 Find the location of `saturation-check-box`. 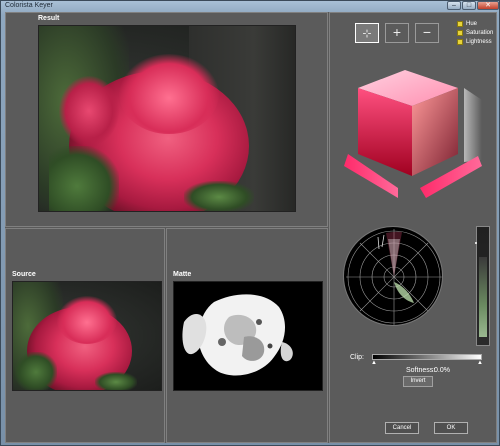

saturation-check-box is located at coordinates (460, 33).